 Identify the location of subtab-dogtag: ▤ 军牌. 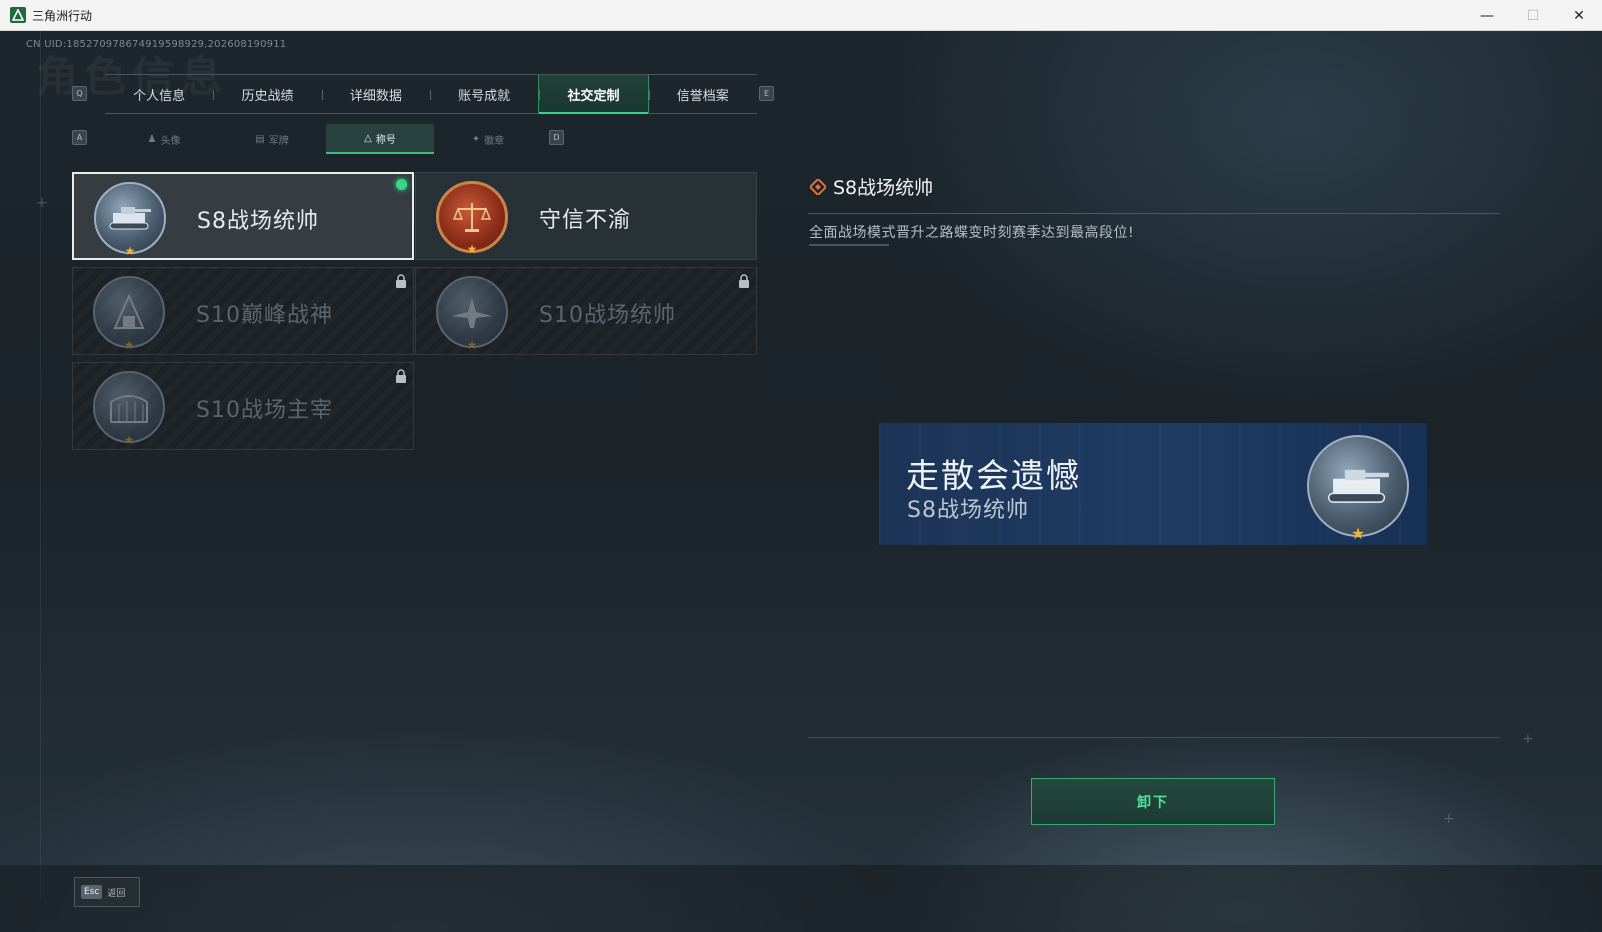
(272, 139).